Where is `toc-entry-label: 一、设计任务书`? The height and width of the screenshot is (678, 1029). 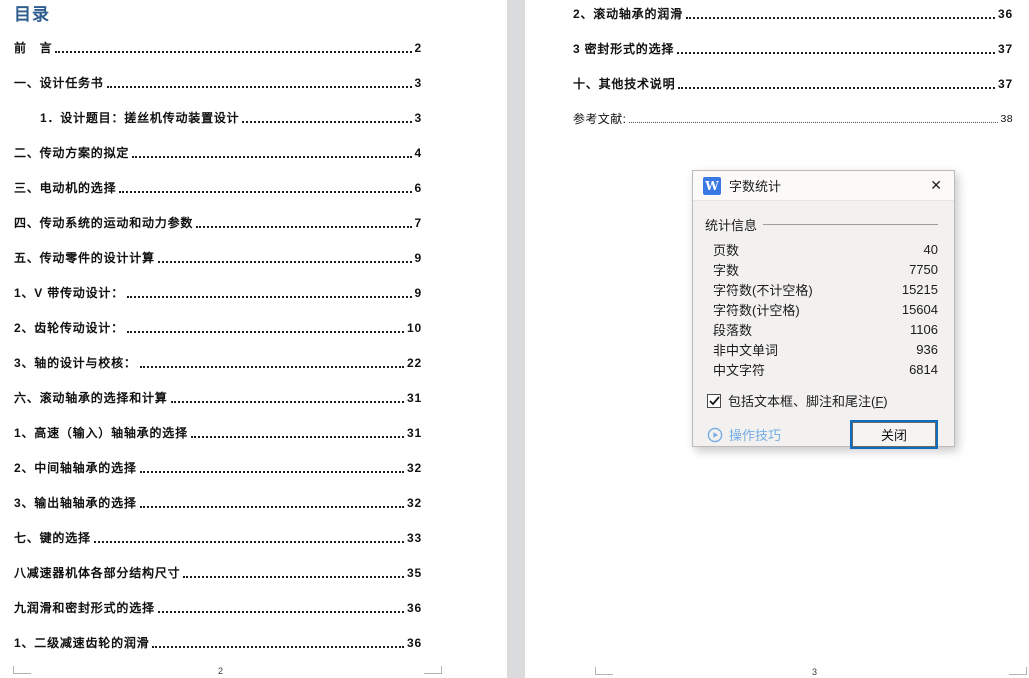
toc-entry-label: 一、设计任务书 is located at coordinates (59, 83).